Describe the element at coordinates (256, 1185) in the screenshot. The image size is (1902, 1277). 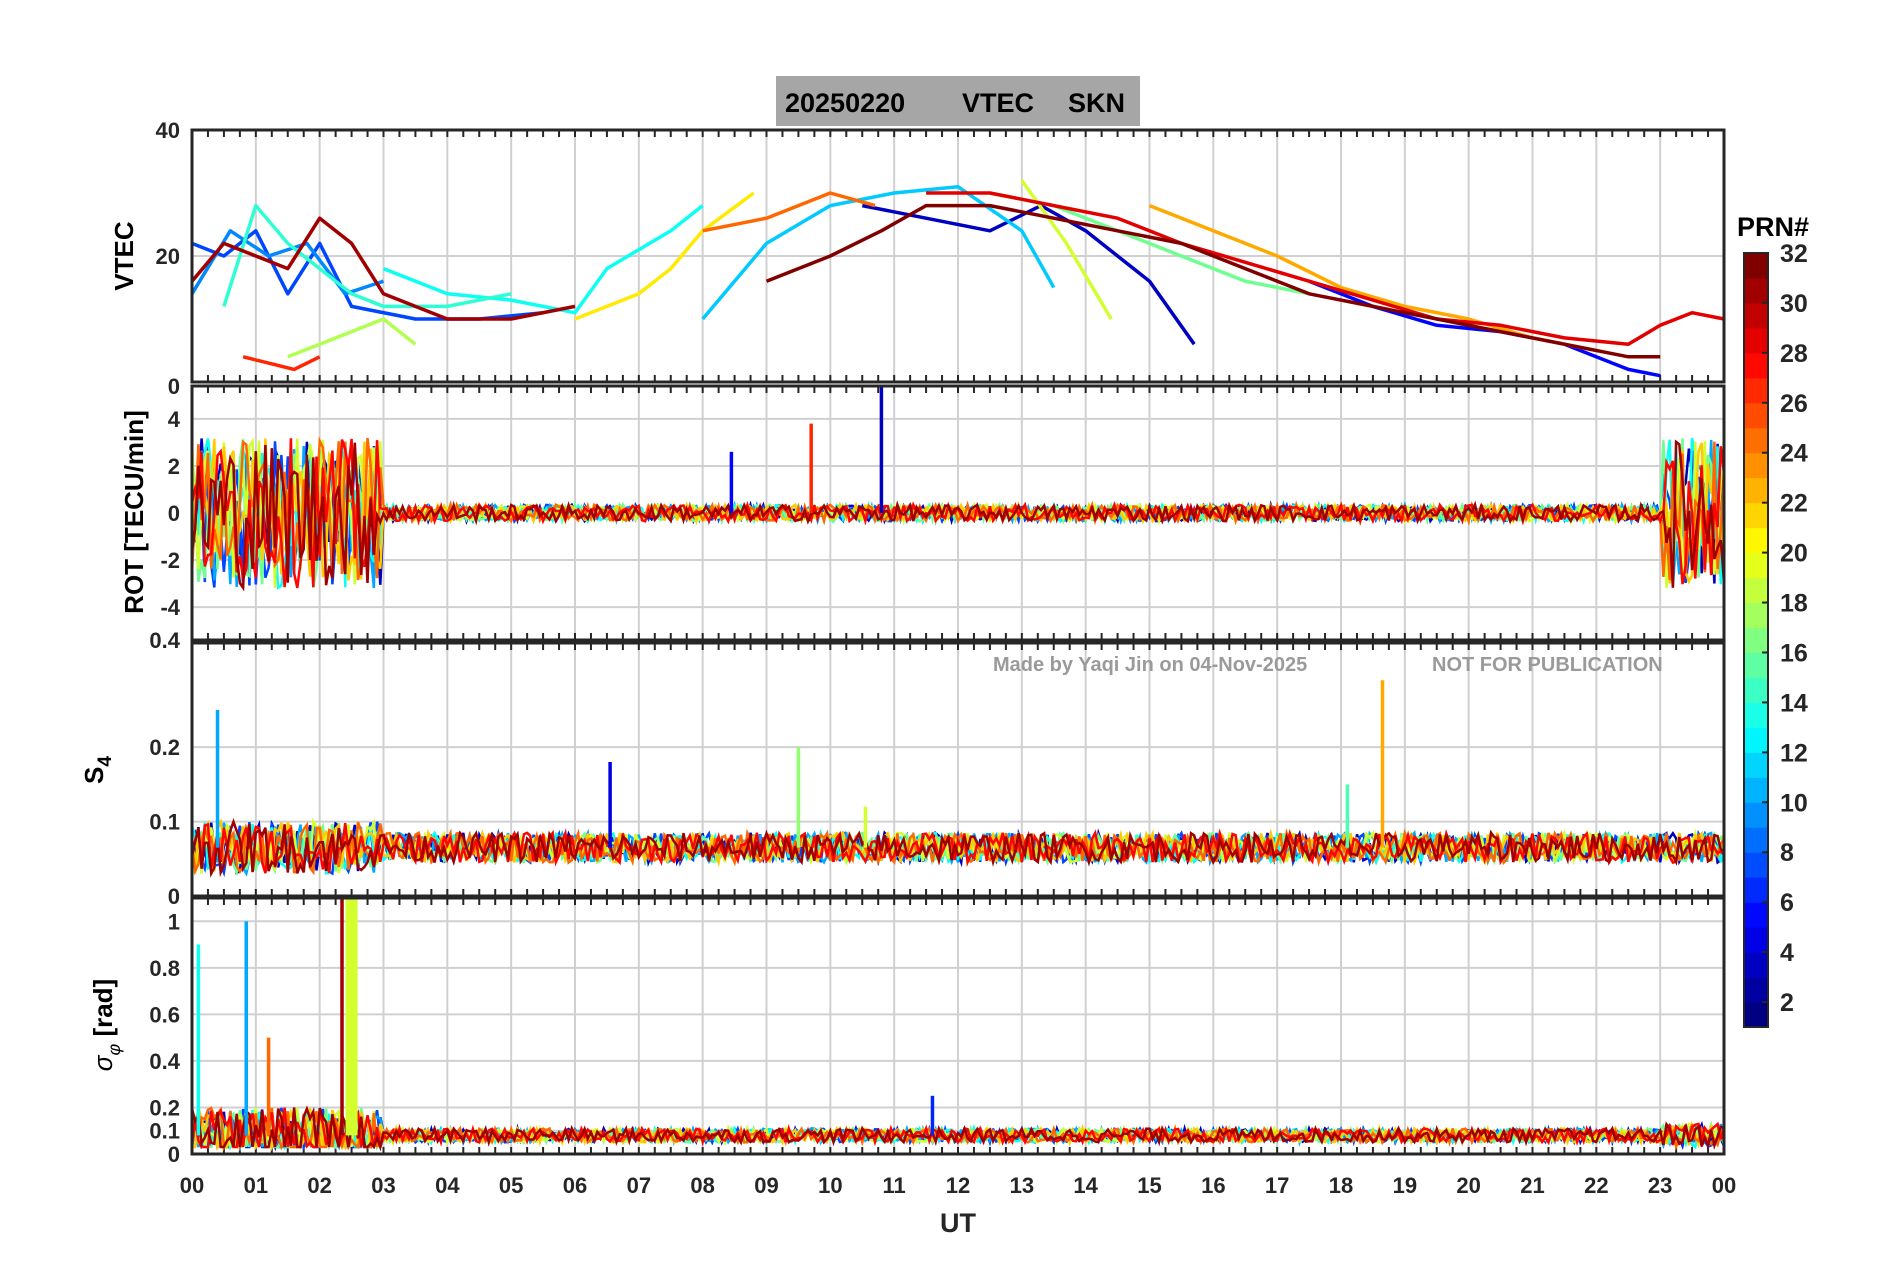
I see `x-tick-label: 01` at that location.